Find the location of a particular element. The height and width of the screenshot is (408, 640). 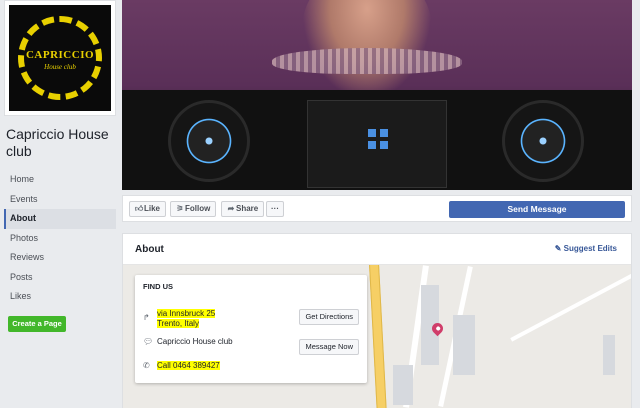

phone-icon: ✆ is located at coordinates (146, 365).